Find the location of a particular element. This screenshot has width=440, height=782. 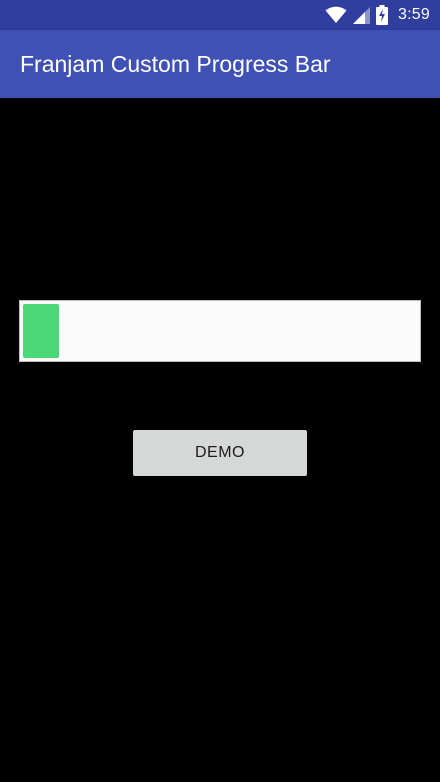

status-clock: 3:59 is located at coordinates (414, 14).